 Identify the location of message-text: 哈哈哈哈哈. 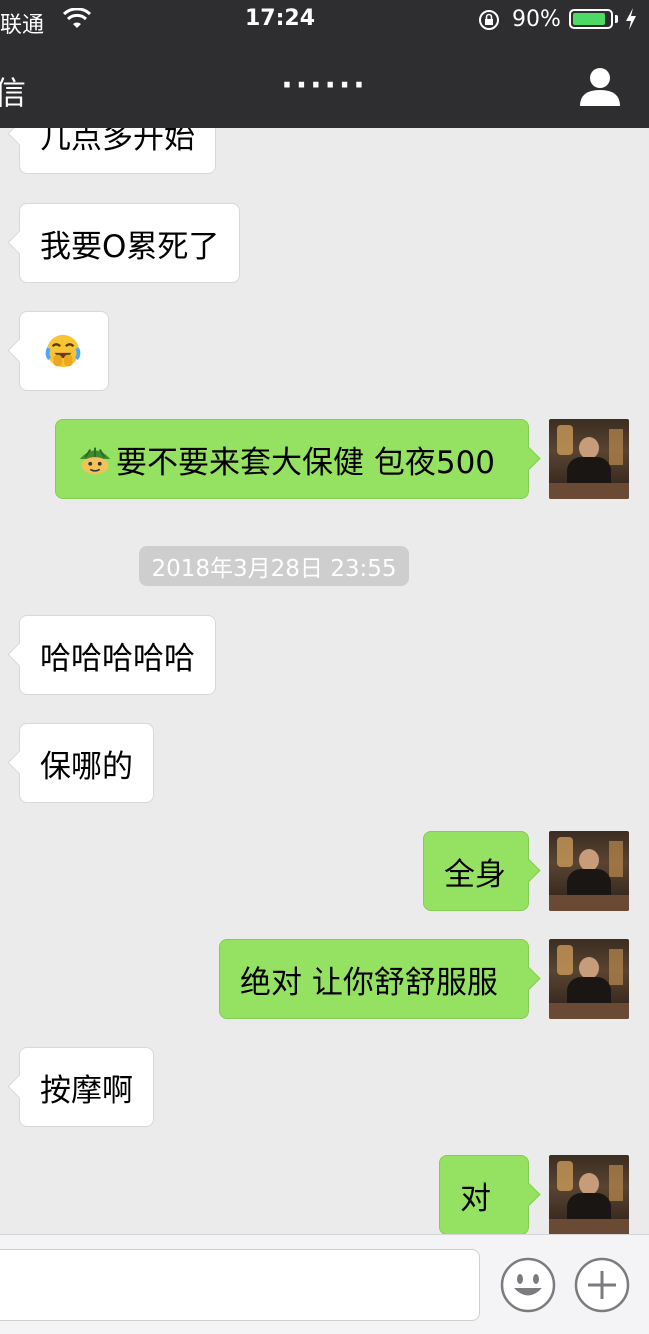
(117, 658).